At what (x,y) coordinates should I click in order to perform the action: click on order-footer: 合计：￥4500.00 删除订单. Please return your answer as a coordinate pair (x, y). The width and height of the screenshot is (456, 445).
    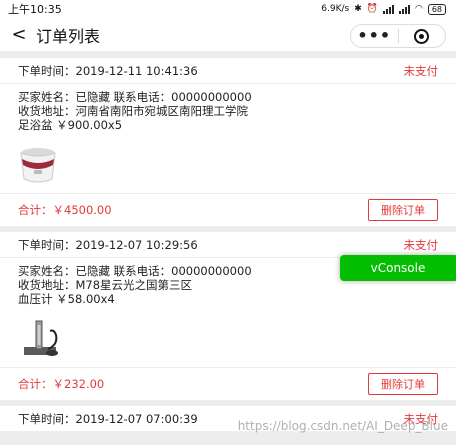
    Looking at the image, I should click on (228, 210).